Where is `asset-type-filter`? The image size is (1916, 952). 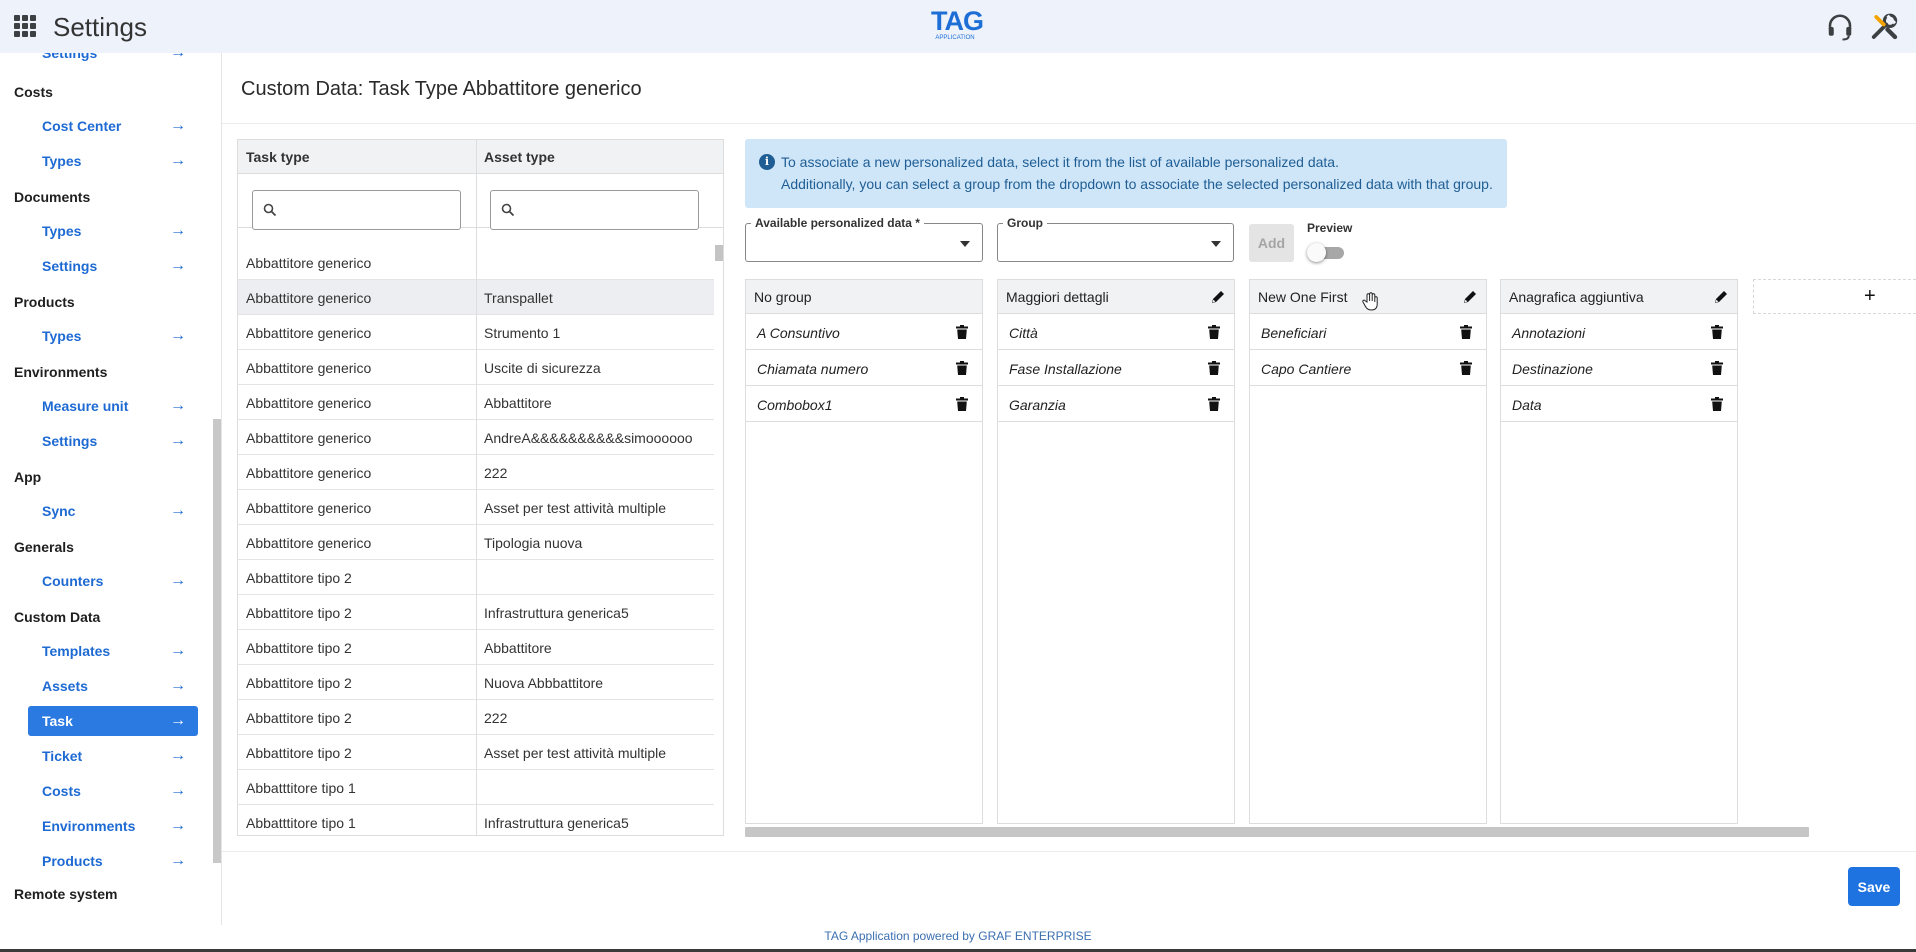 asset-type-filter is located at coordinates (594, 210).